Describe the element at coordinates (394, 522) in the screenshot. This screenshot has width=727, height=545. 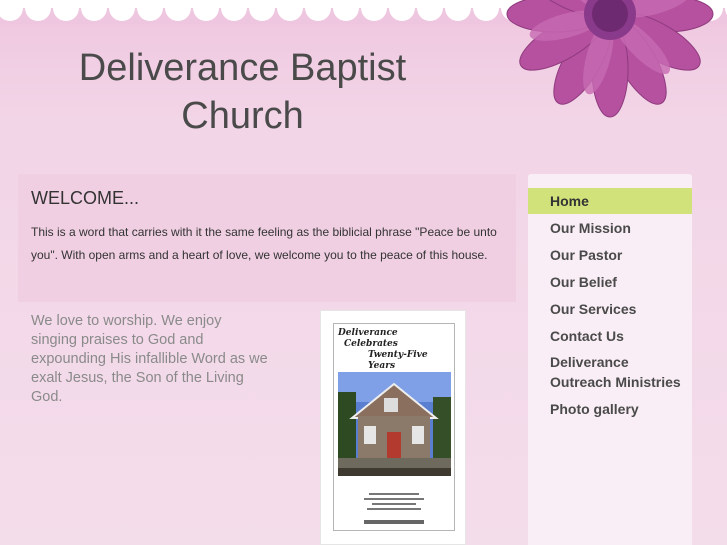
I see `flyer-motto` at that location.